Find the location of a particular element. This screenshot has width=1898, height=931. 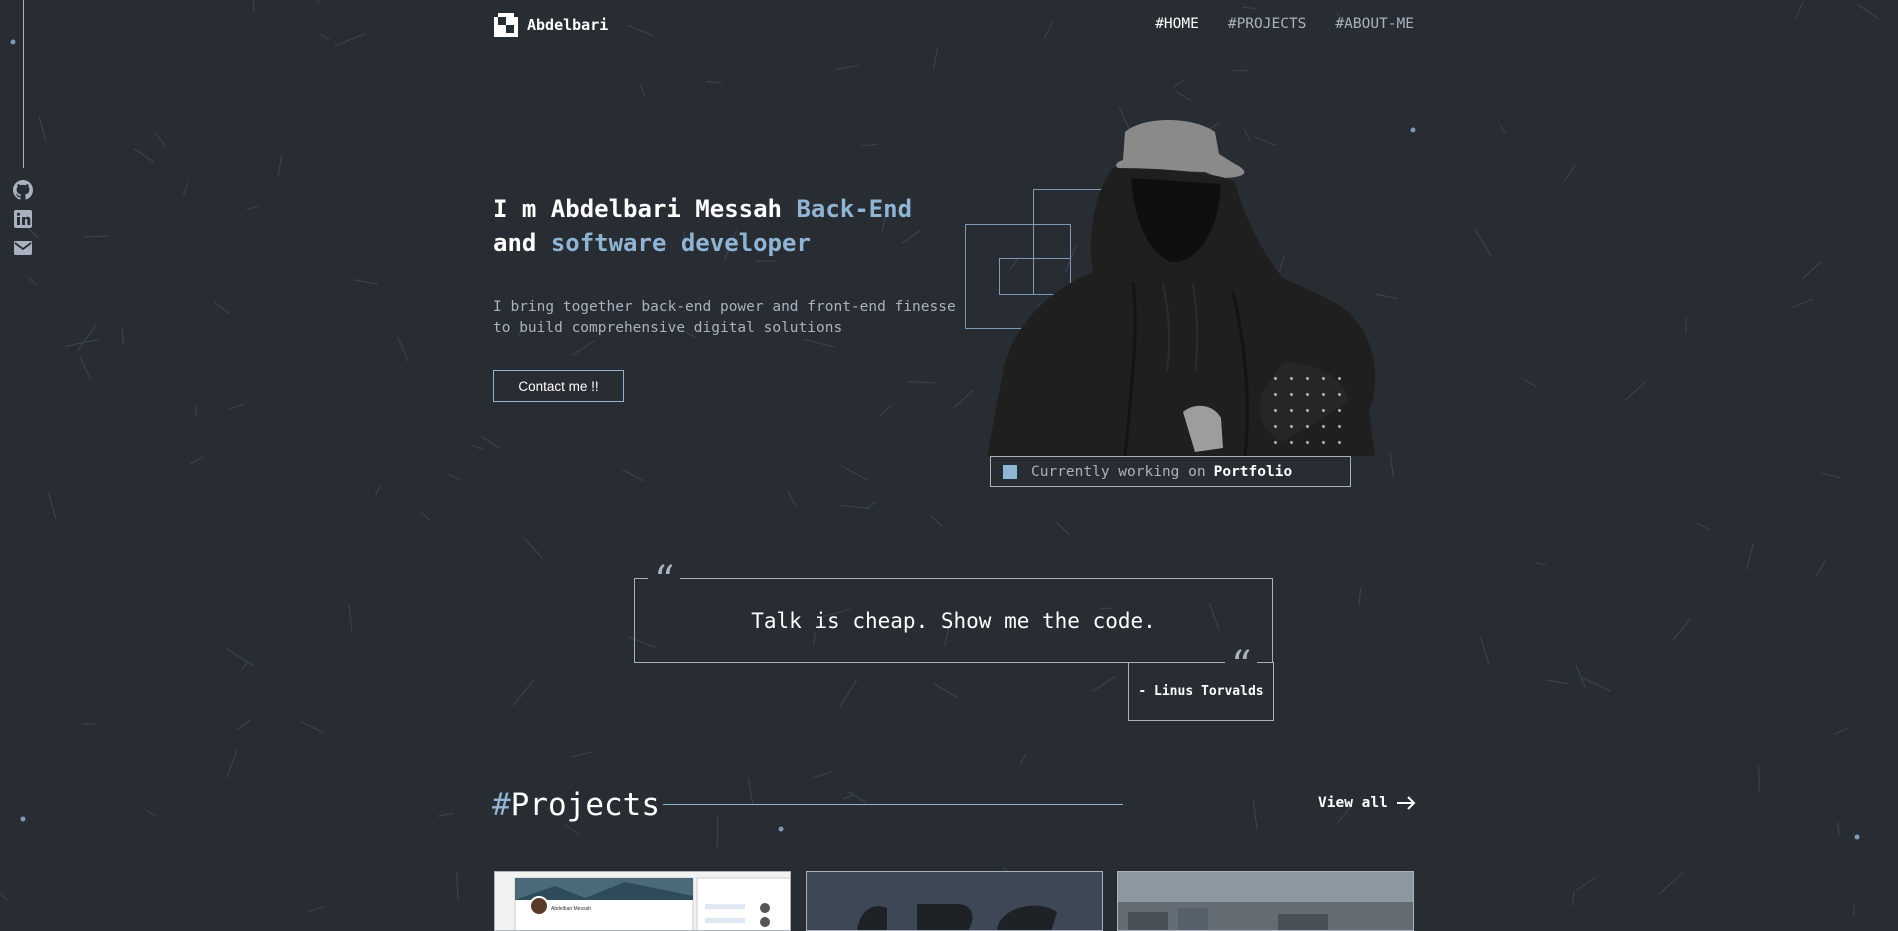

arrow-right-icon is located at coordinates (1406, 803).